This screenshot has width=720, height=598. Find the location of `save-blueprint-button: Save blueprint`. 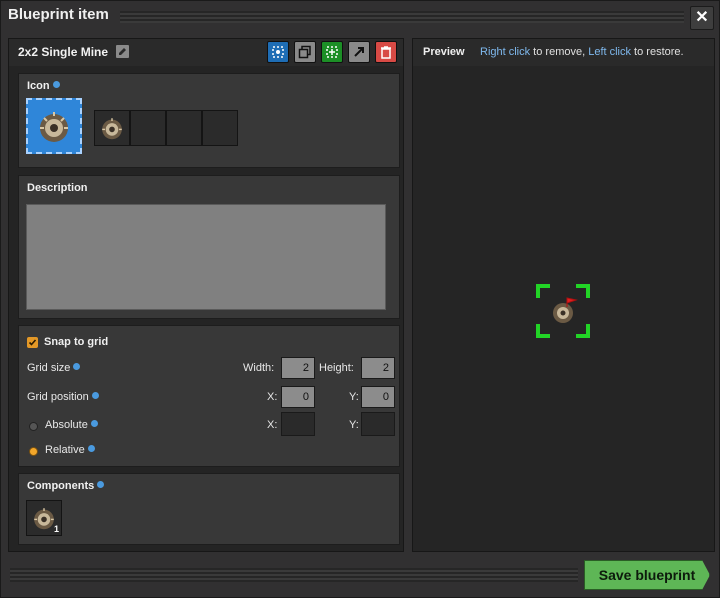

save-blueprint-button: Save blueprint is located at coordinates (647, 575).